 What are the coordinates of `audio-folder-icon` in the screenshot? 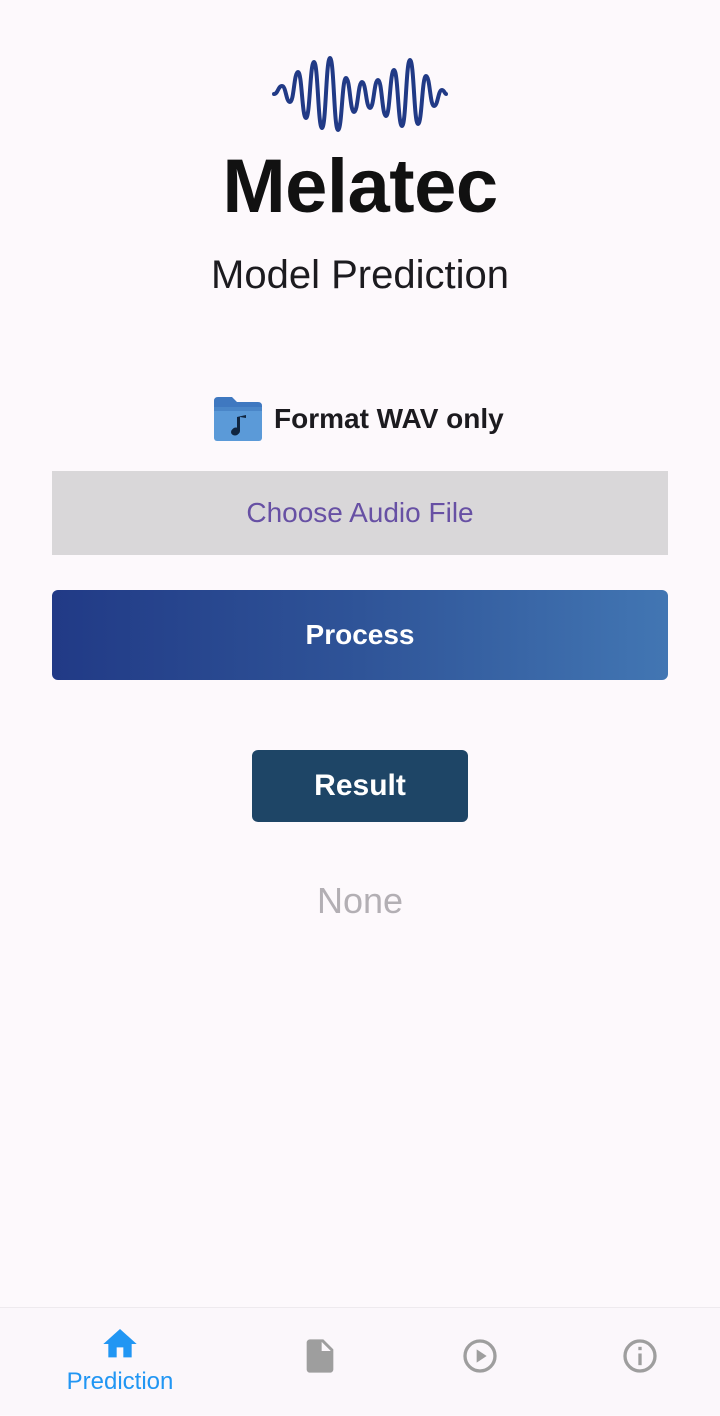 It's located at (238, 419).